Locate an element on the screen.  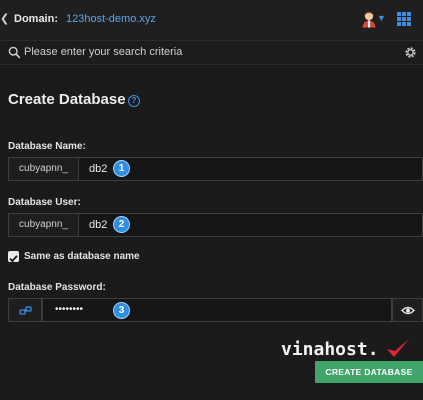
checkmark-icon is located at coordinates (13, 259).